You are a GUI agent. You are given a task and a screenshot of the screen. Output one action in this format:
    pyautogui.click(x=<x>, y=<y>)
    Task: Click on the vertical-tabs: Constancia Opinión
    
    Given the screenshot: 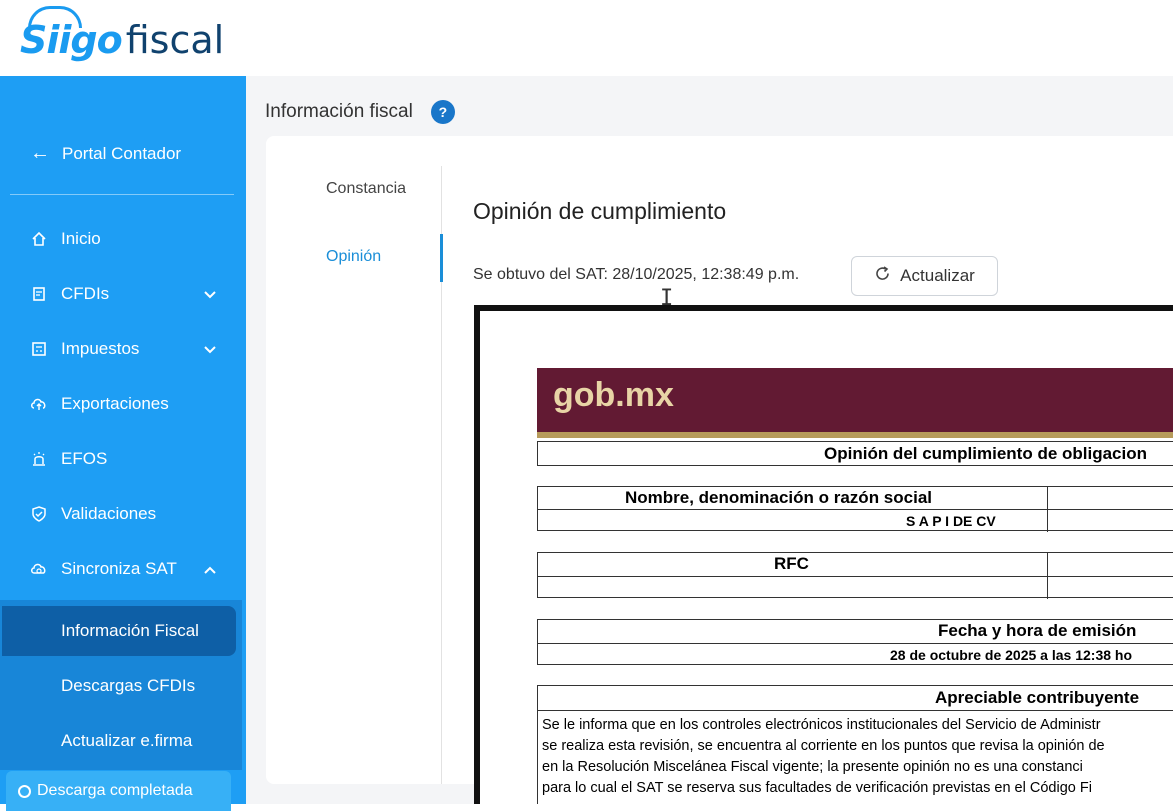 What is the action you would take?
    pyautogui.click(x=354, y=475)
    